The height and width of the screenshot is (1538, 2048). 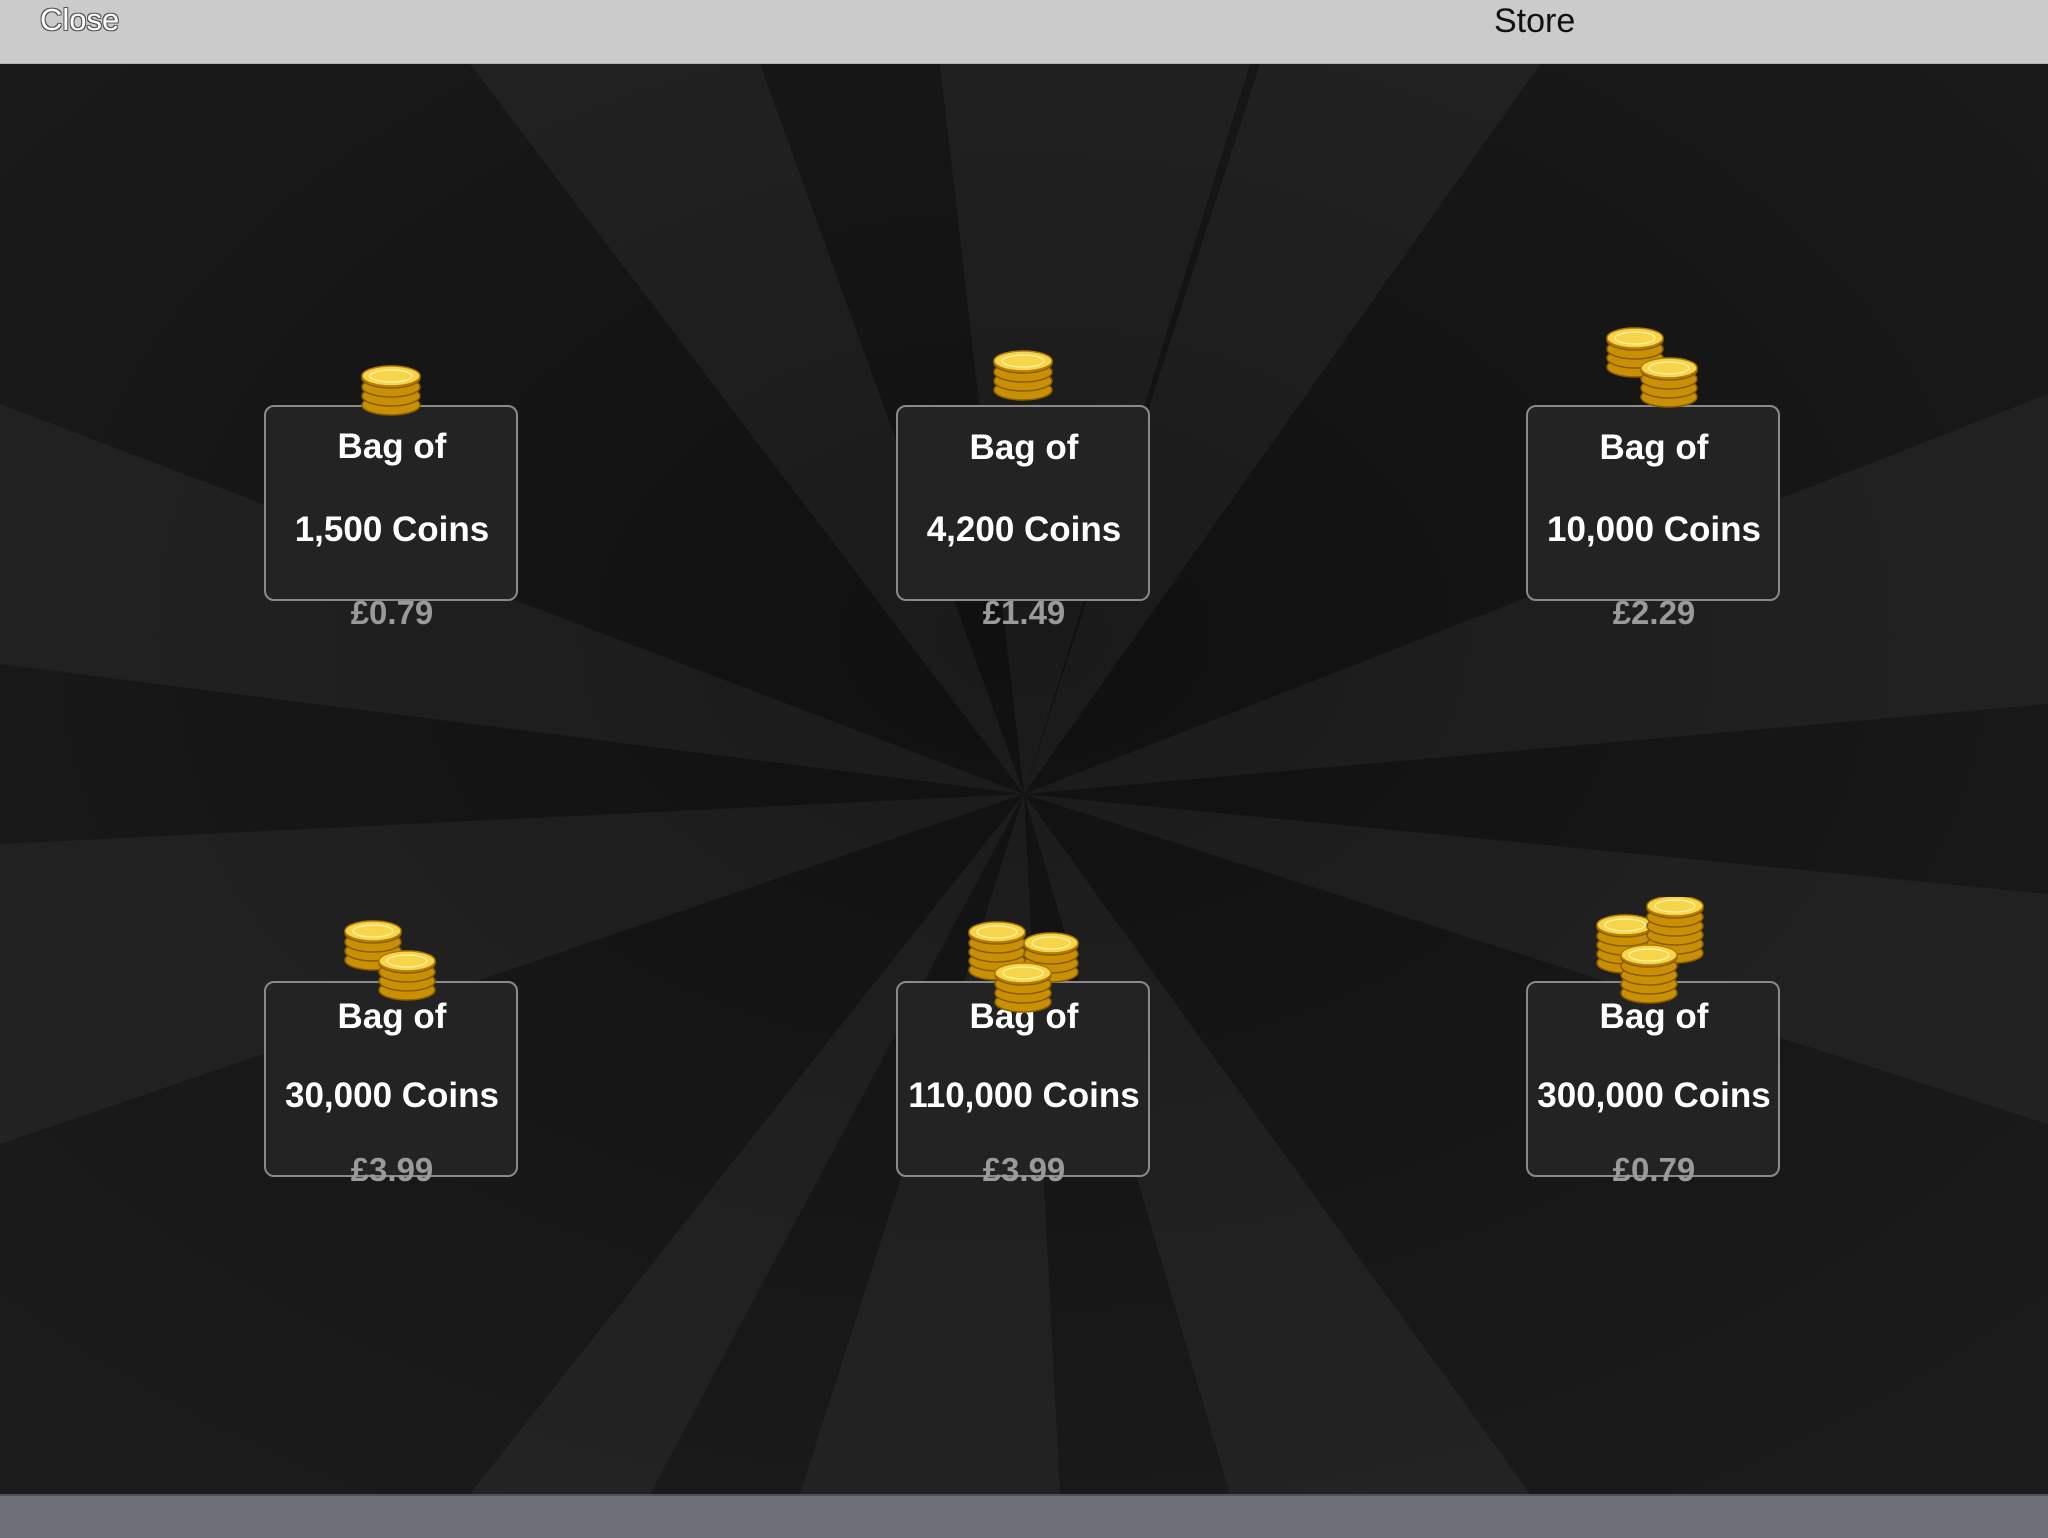 What do you see at coordinates (392, 1095) in the screenshot?
I see `product-title-line2: 30,000 Coins` at bounding box center [392, 1095].